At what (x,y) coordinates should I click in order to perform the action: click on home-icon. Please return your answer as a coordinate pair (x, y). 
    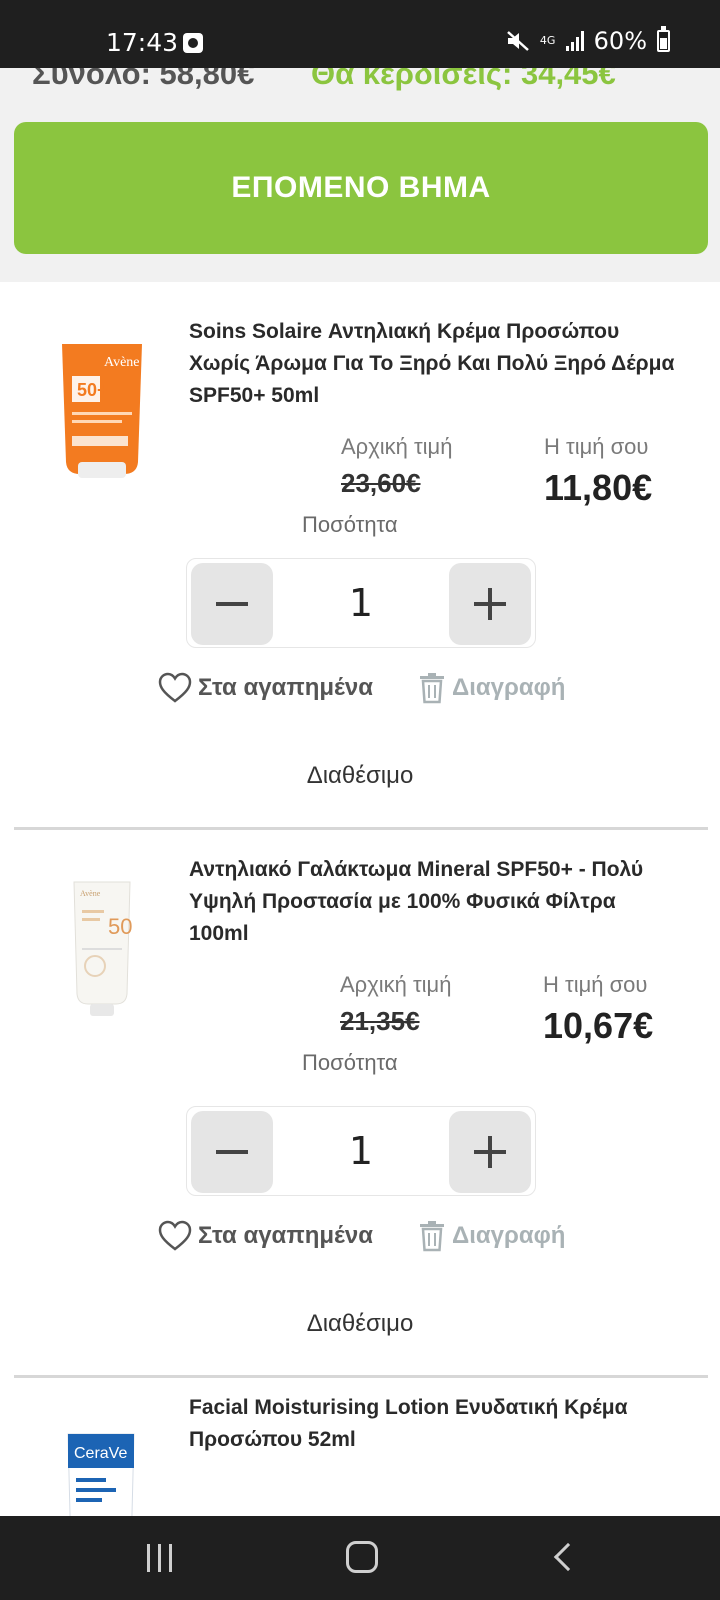
    Looking at the image, I should click on (362, 1557).